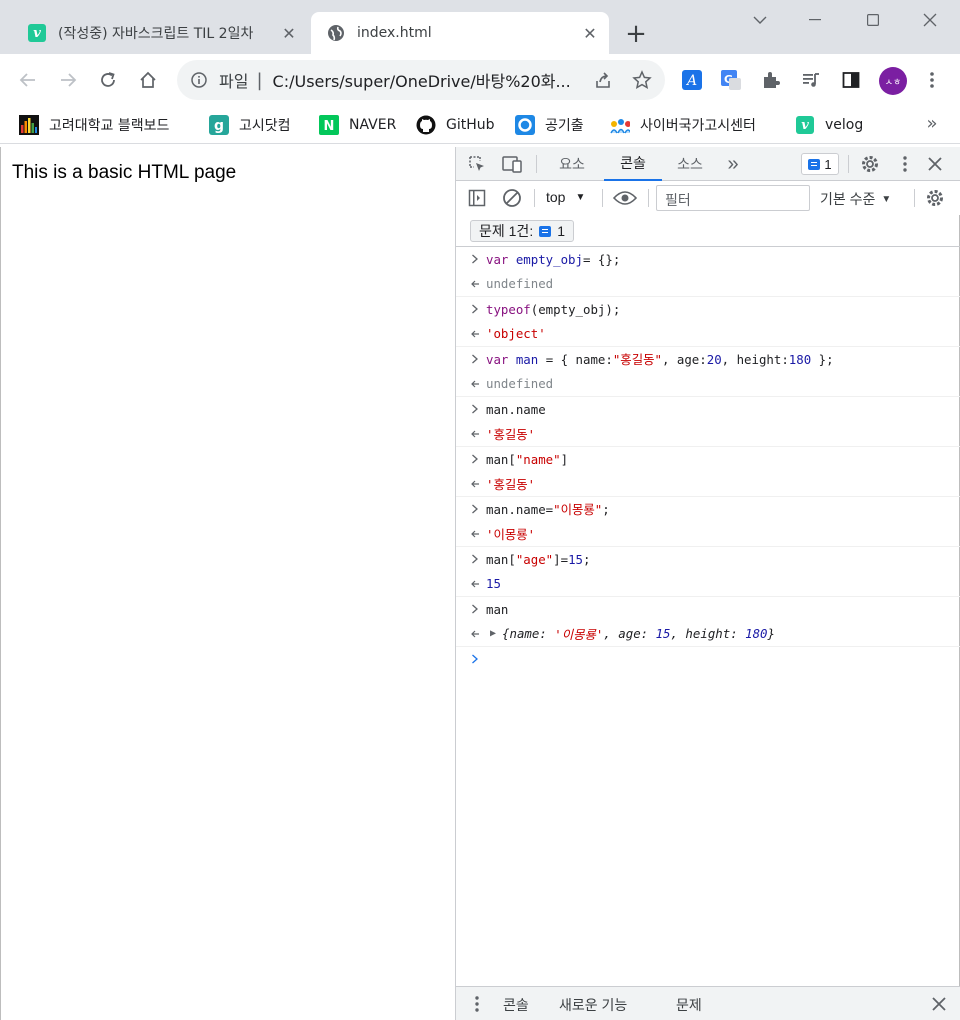 This screenshot has width=960, height=1020. Describe the element at coordinates (708, 509) in the screenshot. I see `console-input-line: man.name= "이몽룡";` at that location.